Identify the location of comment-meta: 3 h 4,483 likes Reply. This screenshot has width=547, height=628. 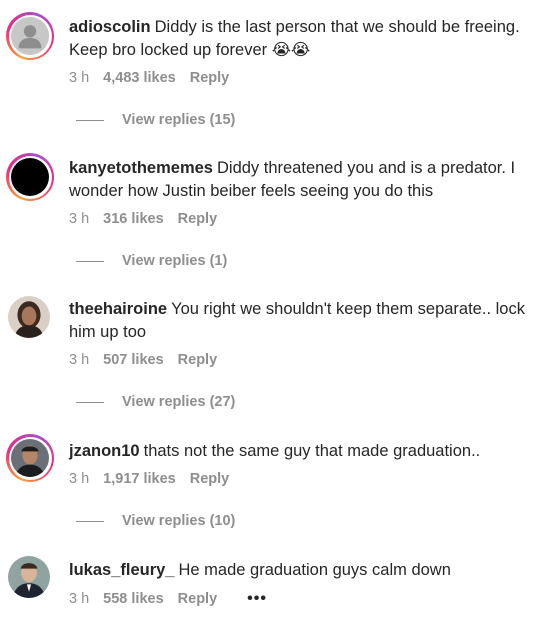
(149, 78).